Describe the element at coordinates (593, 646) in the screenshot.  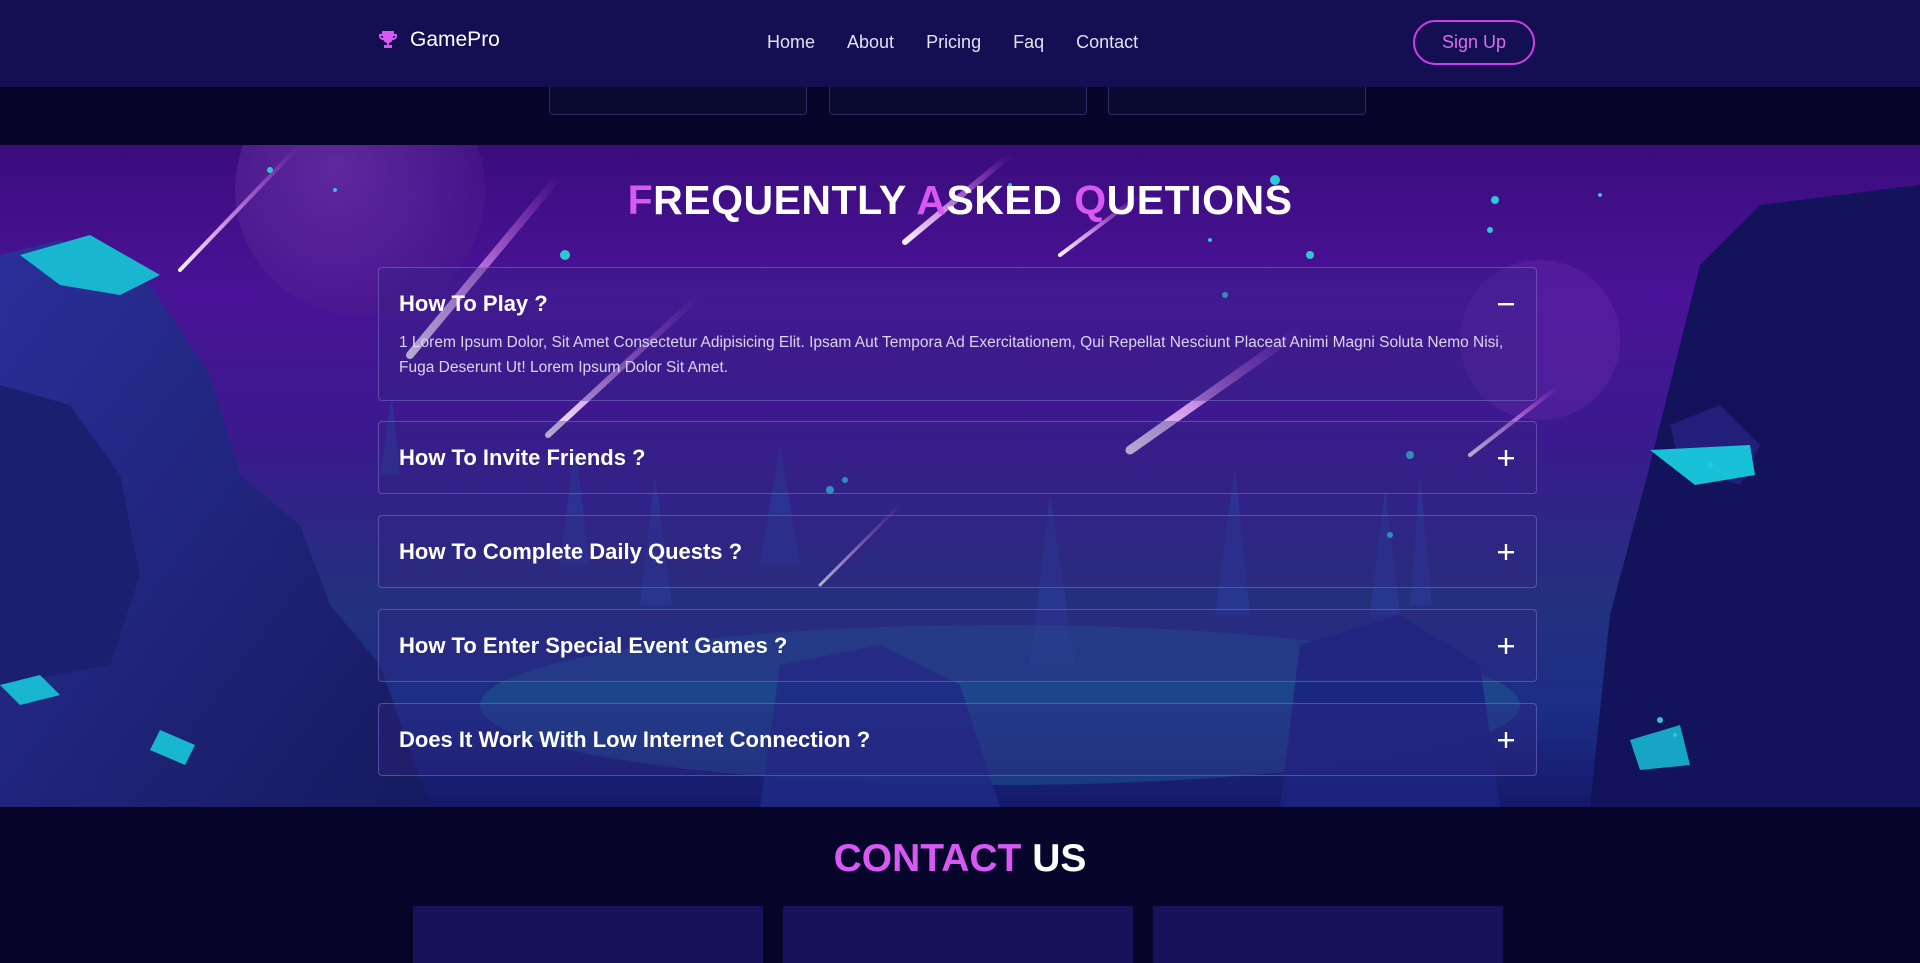
I see `faq-question: How To Enter Special Event Games ?` at that location.